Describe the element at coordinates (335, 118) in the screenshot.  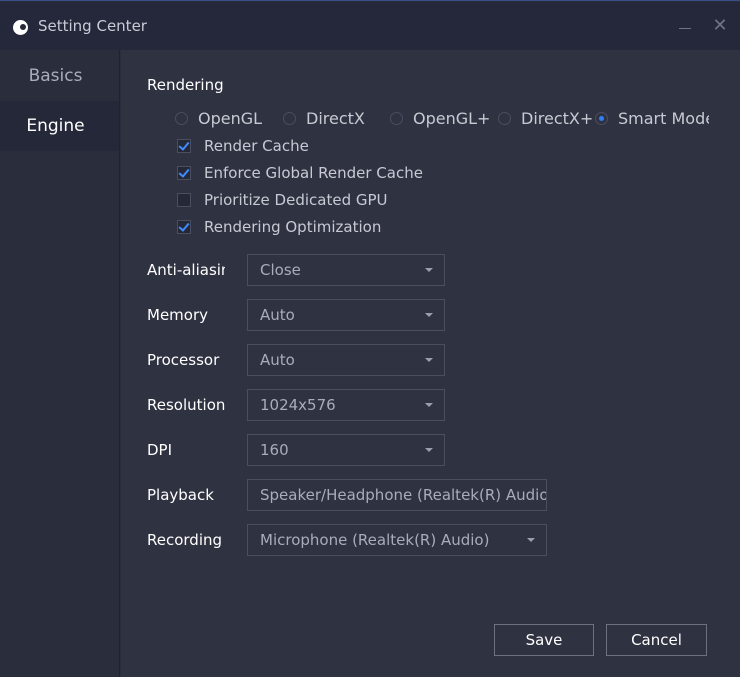
I see `radio-label: DirectX` at that location.